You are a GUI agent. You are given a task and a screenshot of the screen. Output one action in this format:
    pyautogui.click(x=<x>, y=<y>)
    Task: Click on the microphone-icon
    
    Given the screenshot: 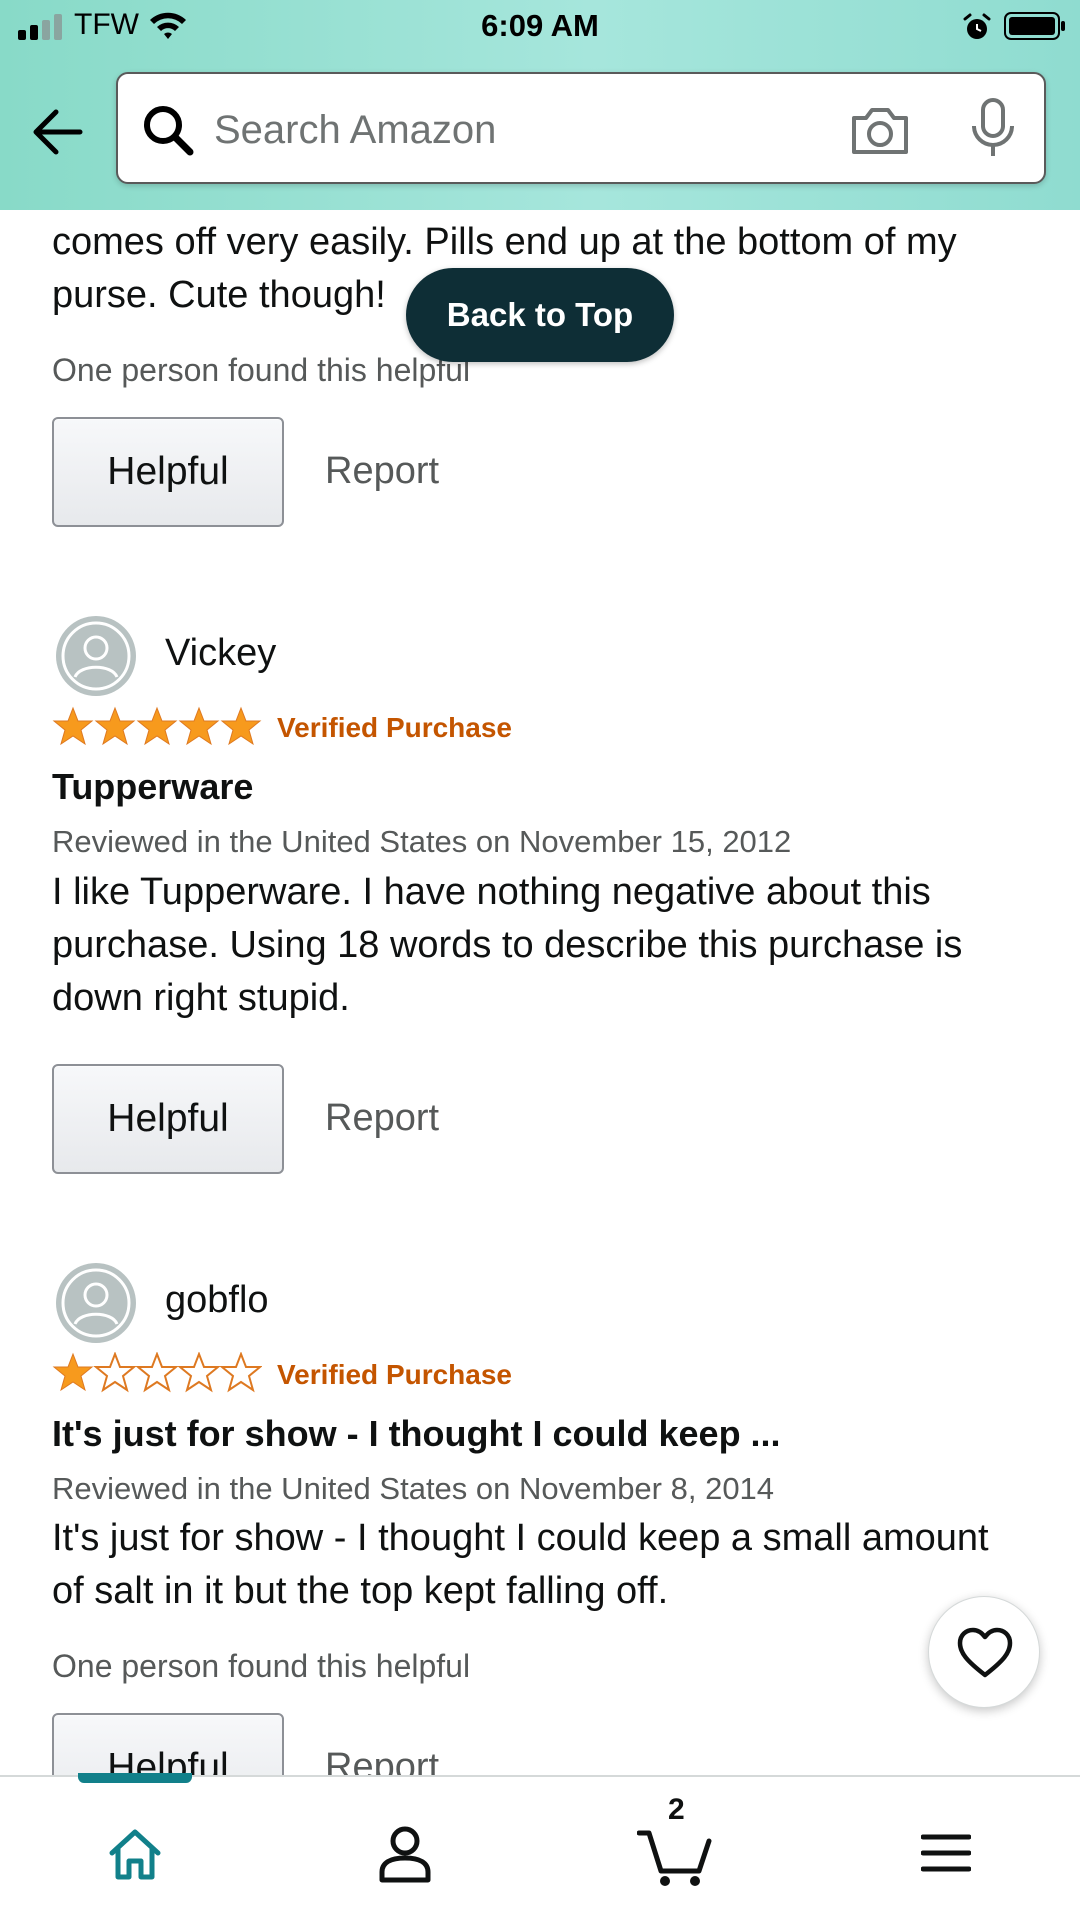 What is the action you would take?
    pyautogui.click(x=993, y=129)
    